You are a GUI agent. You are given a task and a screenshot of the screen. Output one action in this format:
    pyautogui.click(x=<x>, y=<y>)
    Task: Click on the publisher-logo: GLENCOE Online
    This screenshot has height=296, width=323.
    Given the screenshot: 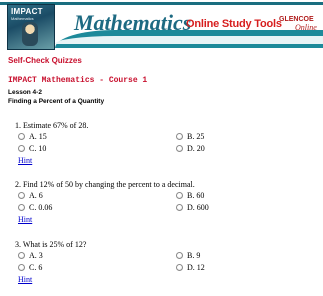 What is the action you would take?
    pyautogui.click(x=299, y=26)
    